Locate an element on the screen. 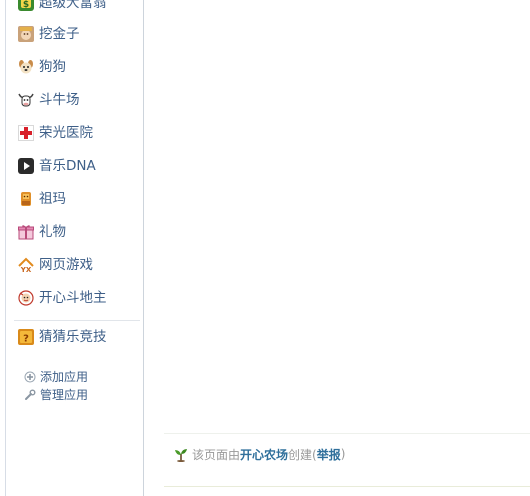  sidebar-divider is located at coordinates (77, 320).